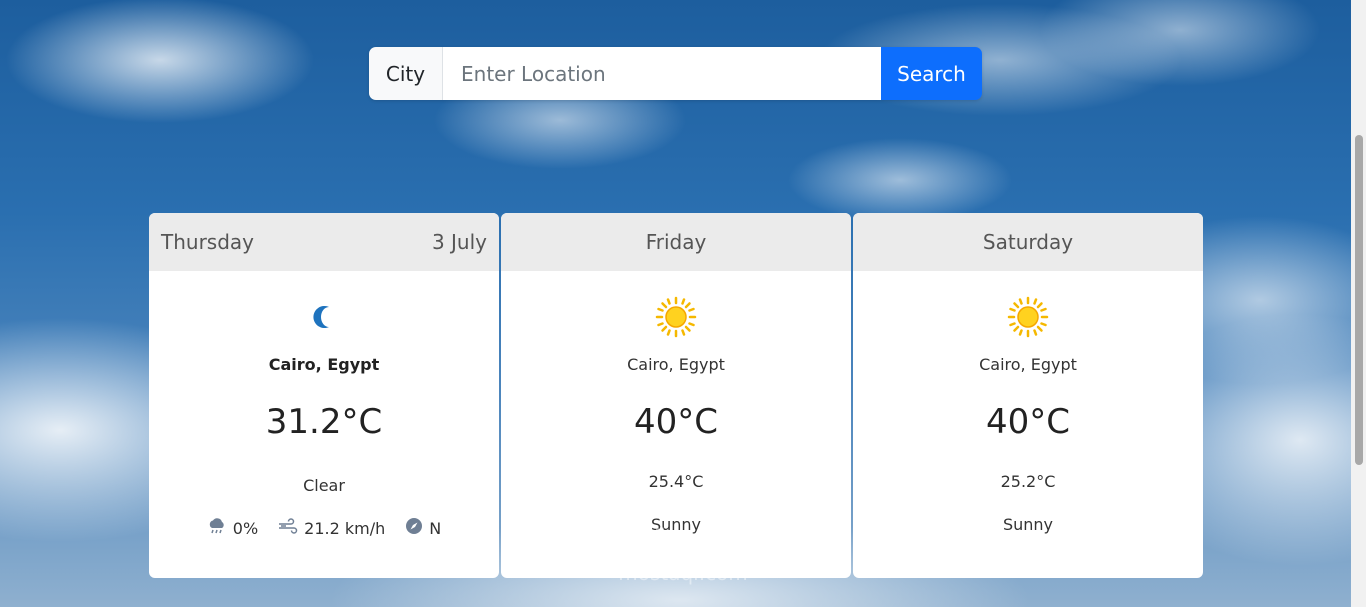 This screenshot has width=1366, height=607. What do you see at coordinates (406, 73) in the screenshot?
I see `city-label: City` at bounding box center [406, 73].